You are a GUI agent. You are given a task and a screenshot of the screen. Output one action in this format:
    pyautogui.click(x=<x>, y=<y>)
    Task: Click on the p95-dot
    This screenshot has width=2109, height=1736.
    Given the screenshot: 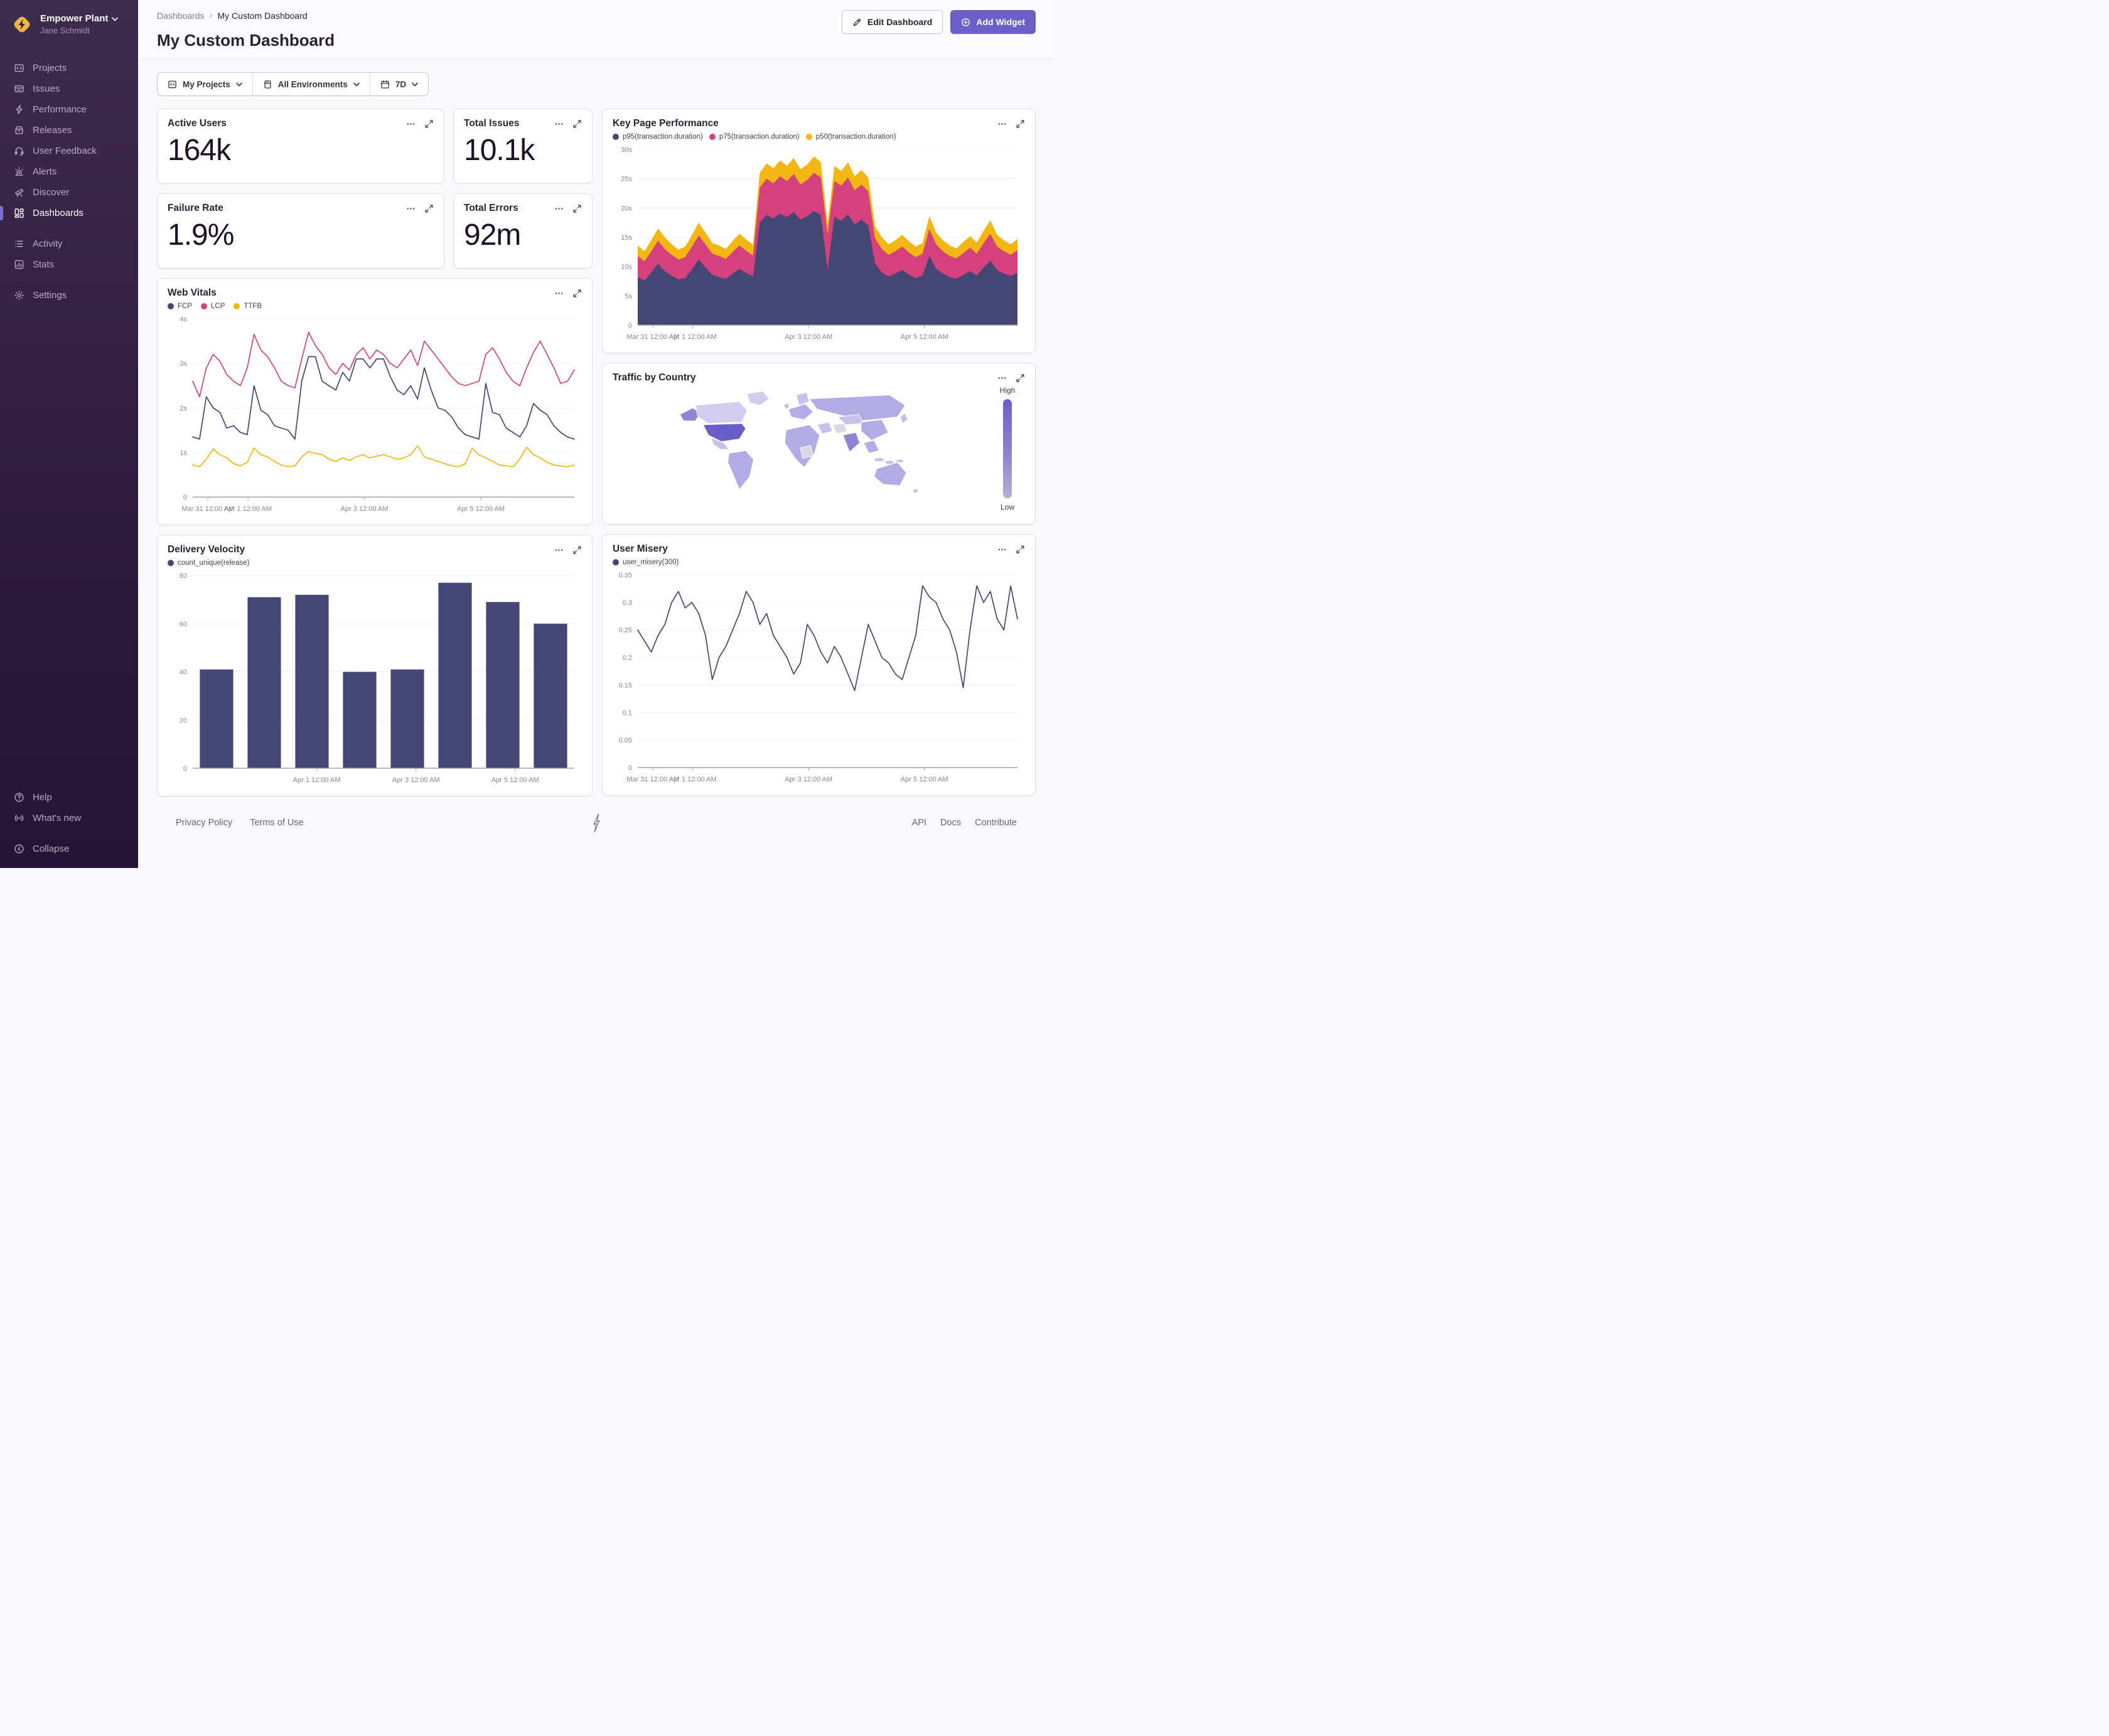 What is the action you would take?
    pyautogui.click(x=616, y=137)
    